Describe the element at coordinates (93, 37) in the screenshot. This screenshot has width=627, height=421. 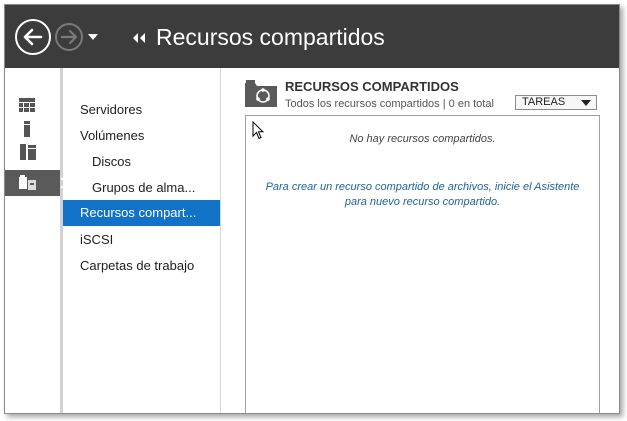
I see `dropdown-arrow-icon` at that location.